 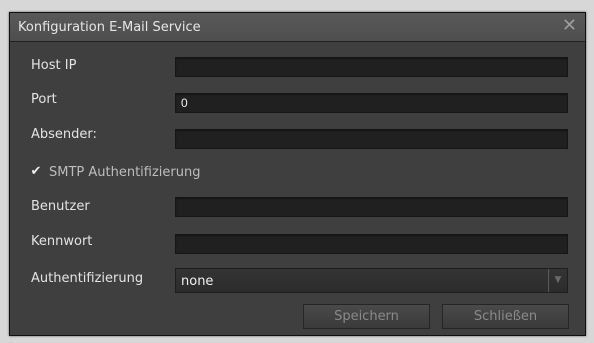 What do you see at coordinates (60, 206) in the screenshot?
I see `benutzer-label: Benutzer` at bounding box center [60, 206].